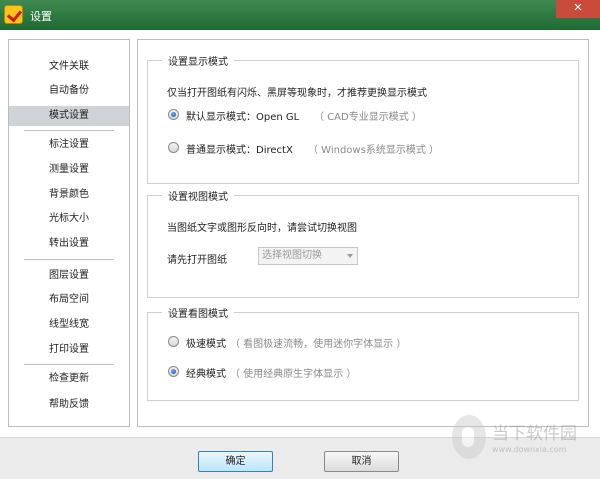 The width and height of the screenshot is (600, 479). I want to click on display-mode-title: 设置显示模式, so click(198, 60).